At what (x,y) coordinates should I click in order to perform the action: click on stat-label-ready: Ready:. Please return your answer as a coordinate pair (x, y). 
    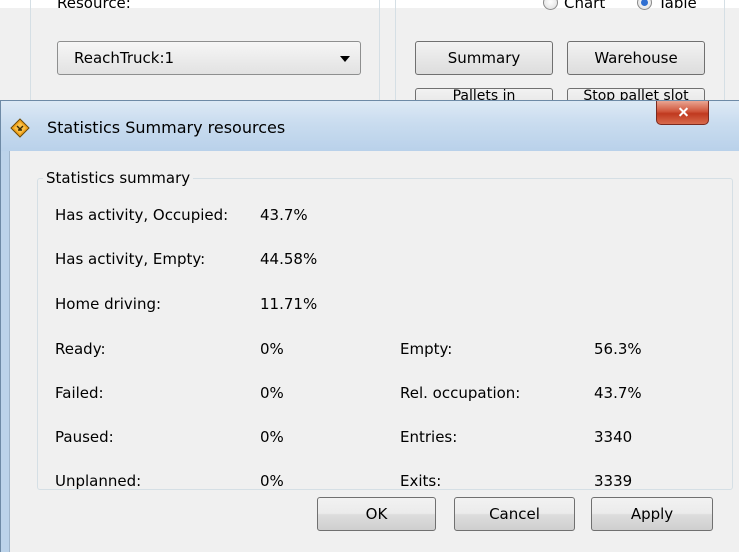
    Looking at the image, I should click on (80, 349).